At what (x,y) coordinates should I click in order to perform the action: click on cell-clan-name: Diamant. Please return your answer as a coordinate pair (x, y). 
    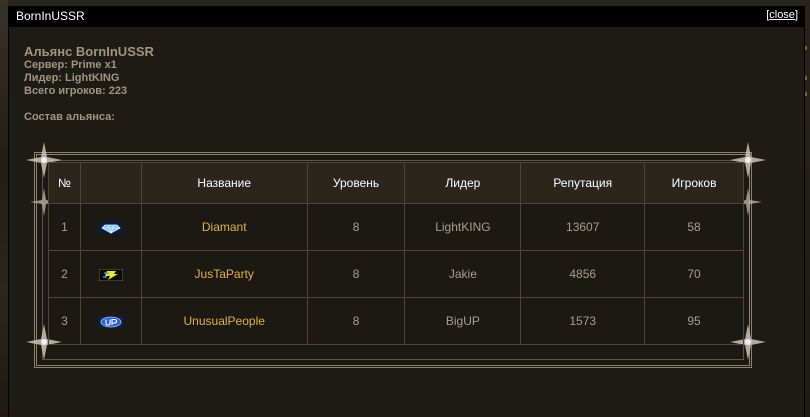
    Looking at the image, I should click on (224, 227).